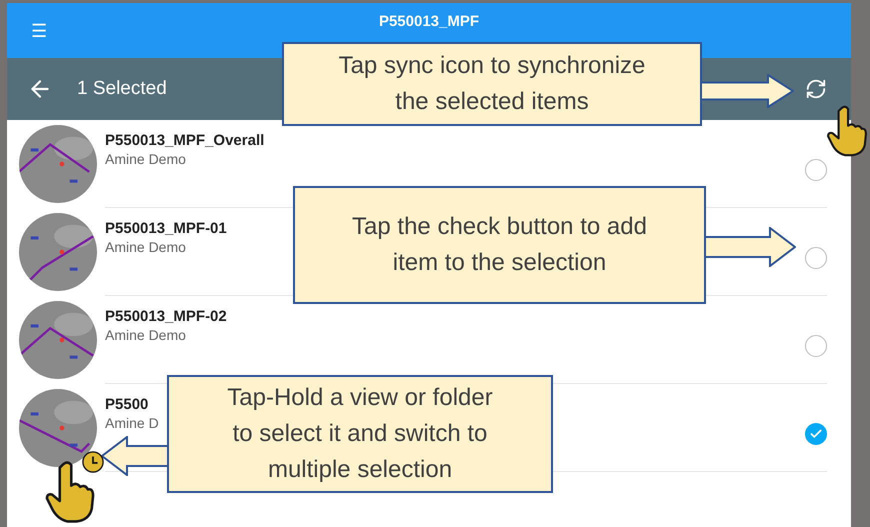 This screenshot has height=527, width=870. I want to click on item-title: P550013_MPF_Overall, so click(184, 141).